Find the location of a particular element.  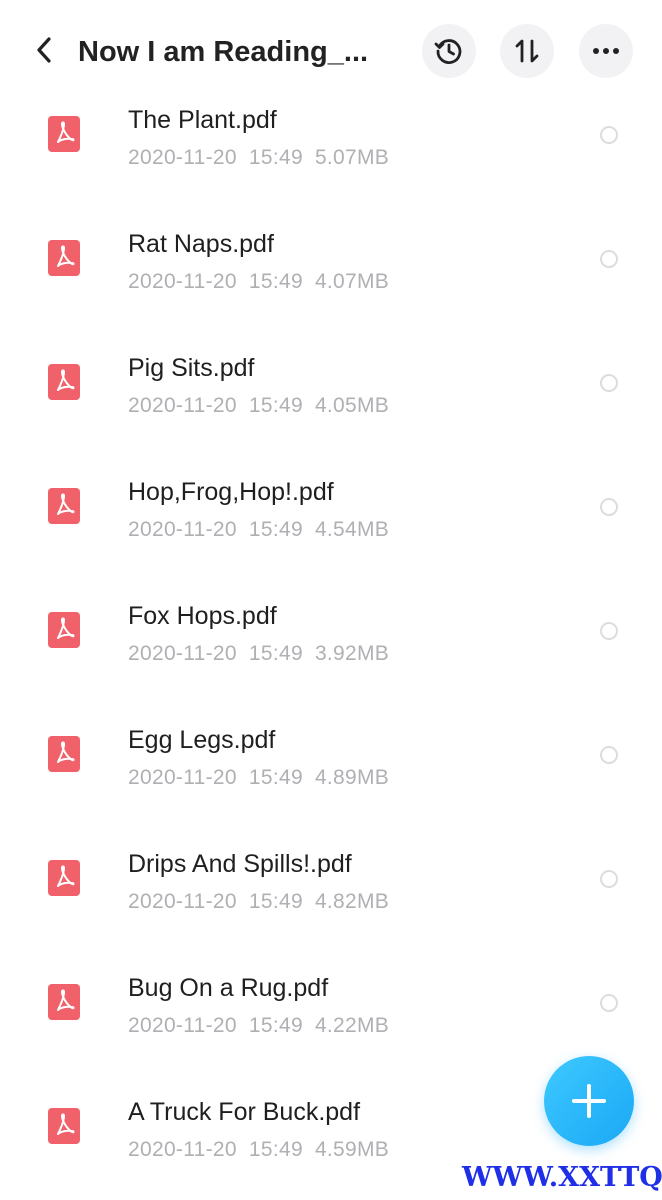

file-row: Pig Sits.pdf 2020-11-20 15:49 4.05MB is located at coordinates (331, 410).